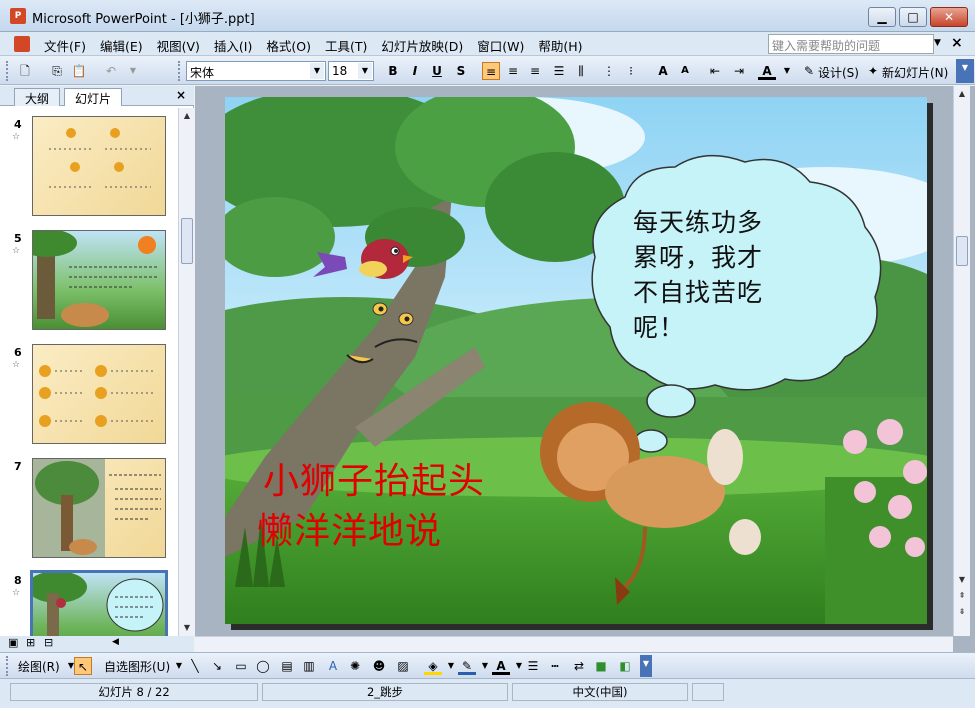 This screenshot has height=708, width=975. I want to click on speech-bubble-text: 每天练功多 累呀，我才 不自找苦吃 呢！, so click(698, 275).